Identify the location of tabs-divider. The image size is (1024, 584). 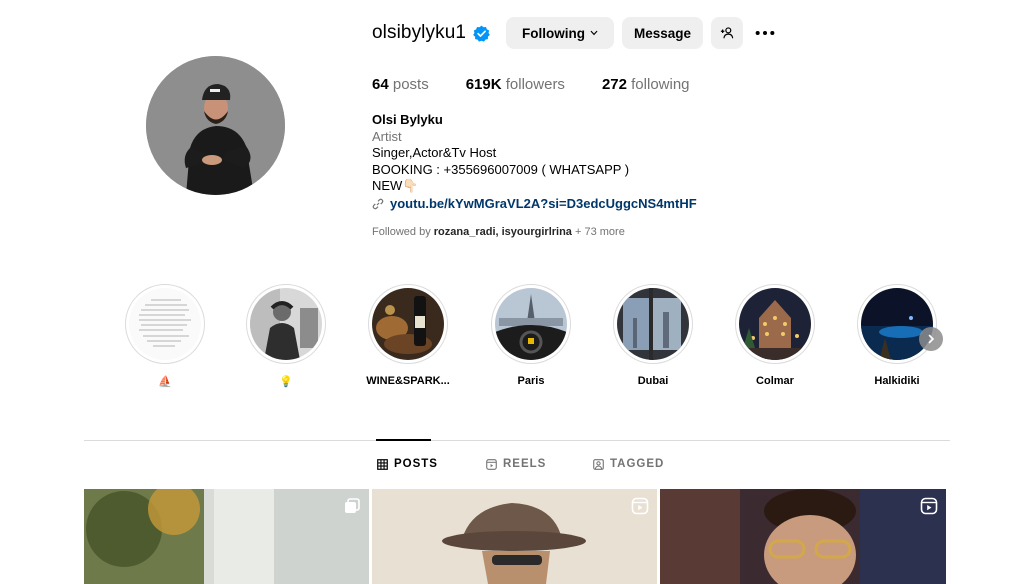
(517, 440).